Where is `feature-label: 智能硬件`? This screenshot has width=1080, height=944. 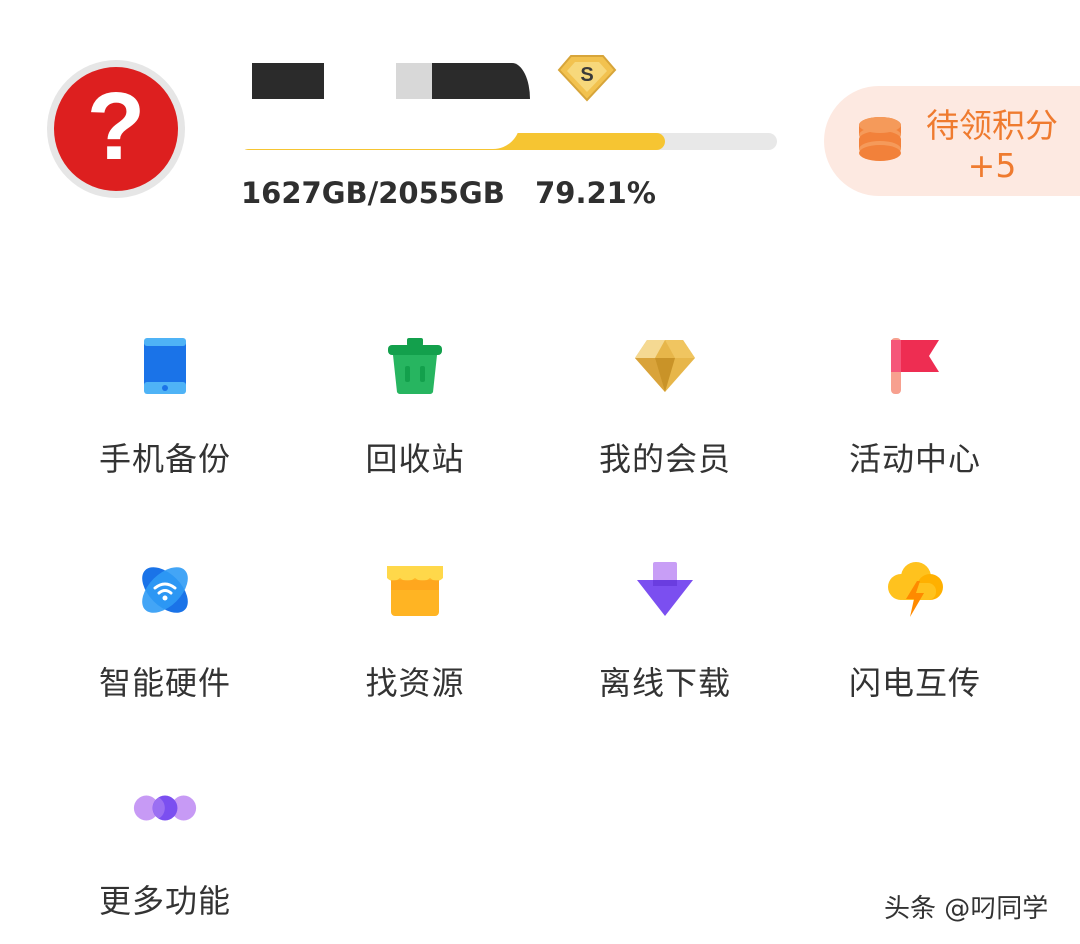 feature-label: 智能硬件 is located at coordinates (164, 683).